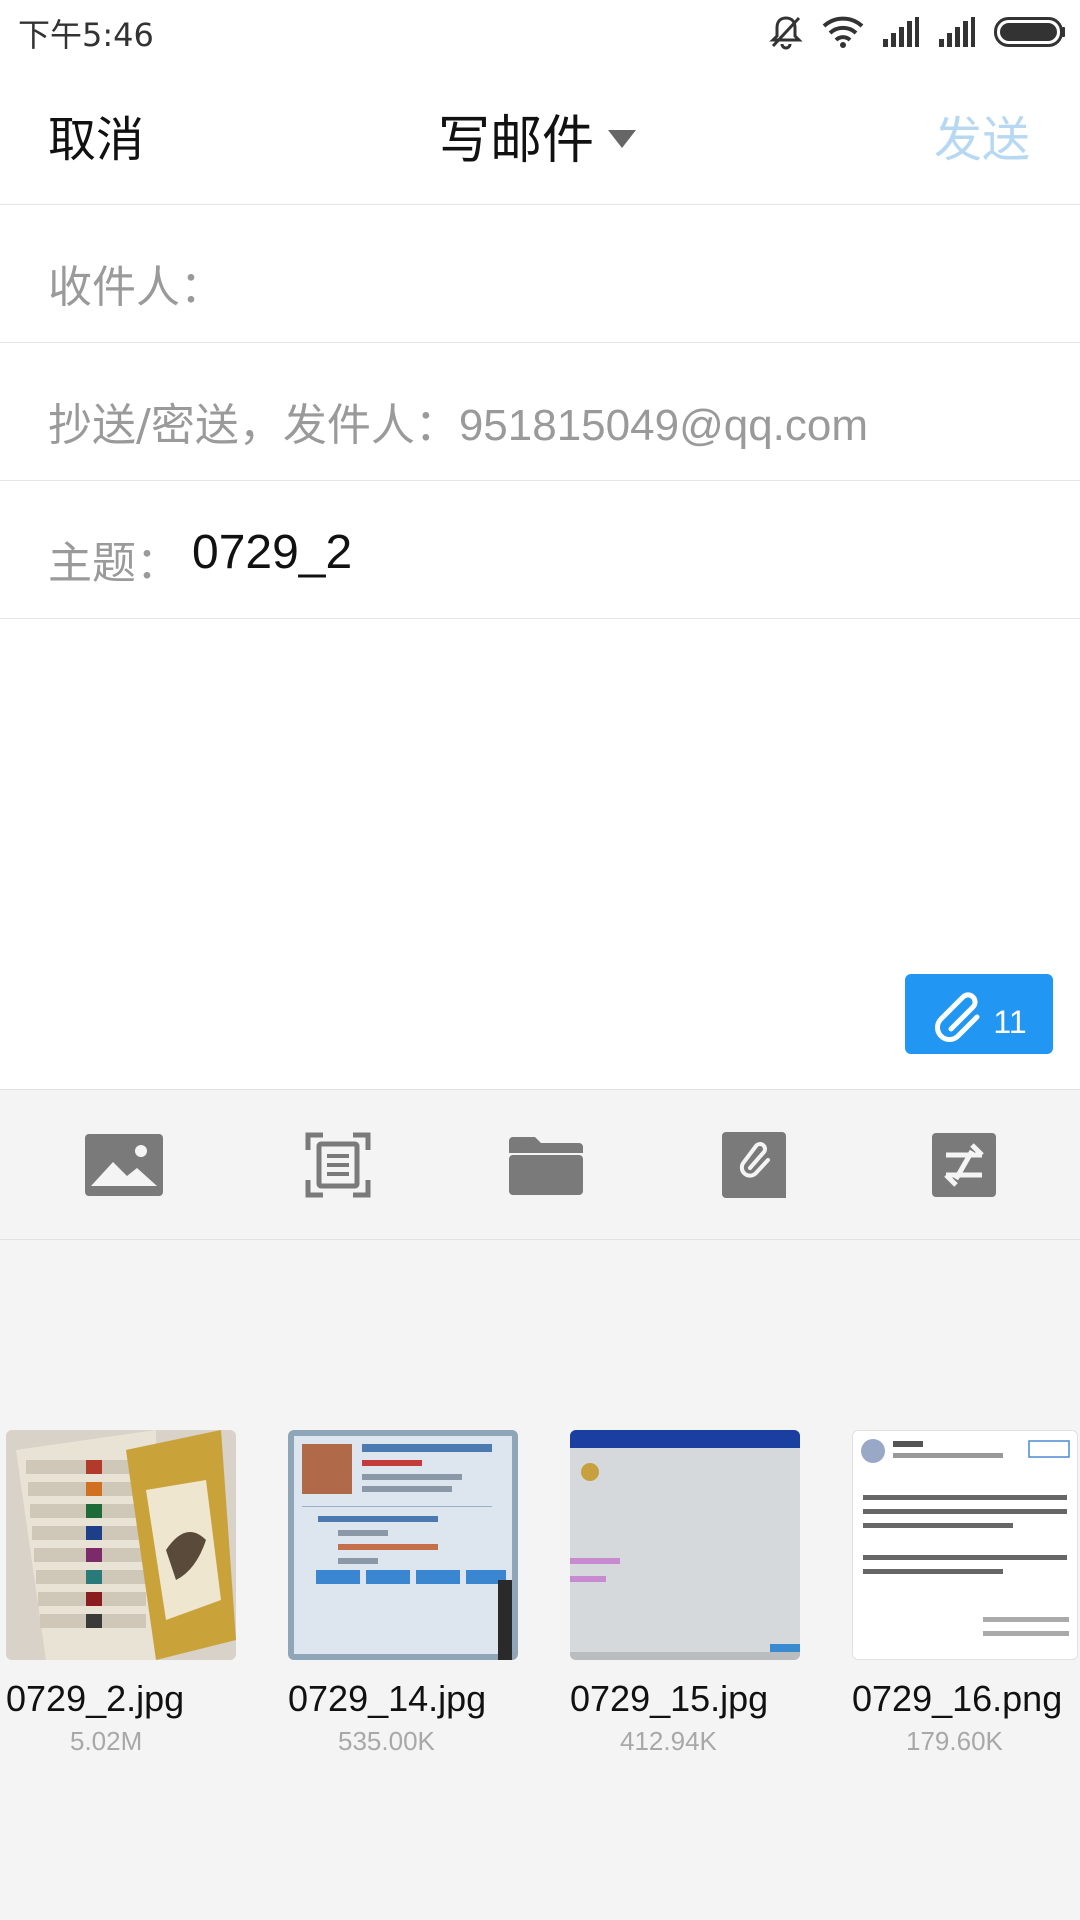  What do you see at coordinates (843, 32) in the screenshot?
I see `wifi-icon` at bounding box center [843, 32].